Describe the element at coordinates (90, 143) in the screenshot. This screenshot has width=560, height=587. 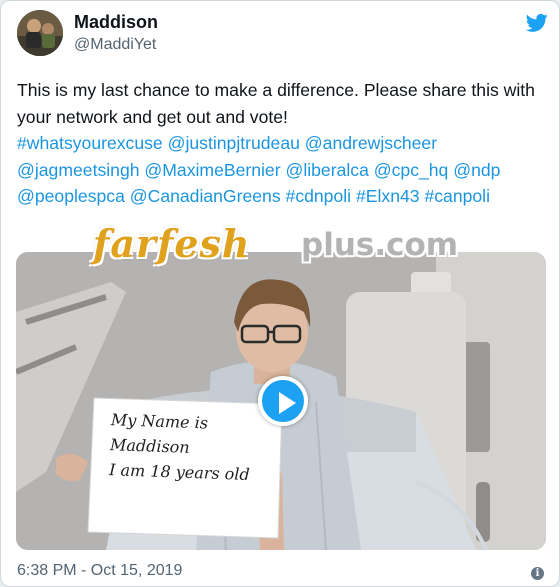
I see `hashtag-link: #whatsyourexcuse` at that location.